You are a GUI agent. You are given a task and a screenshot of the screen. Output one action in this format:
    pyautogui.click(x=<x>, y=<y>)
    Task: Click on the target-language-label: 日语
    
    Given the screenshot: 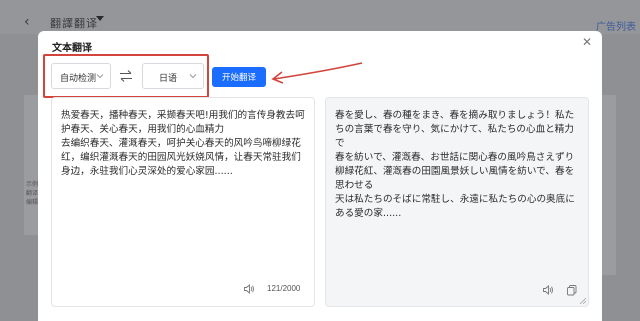 What is the action you would take?
    pyautogui.click(x=168, y=78)
    